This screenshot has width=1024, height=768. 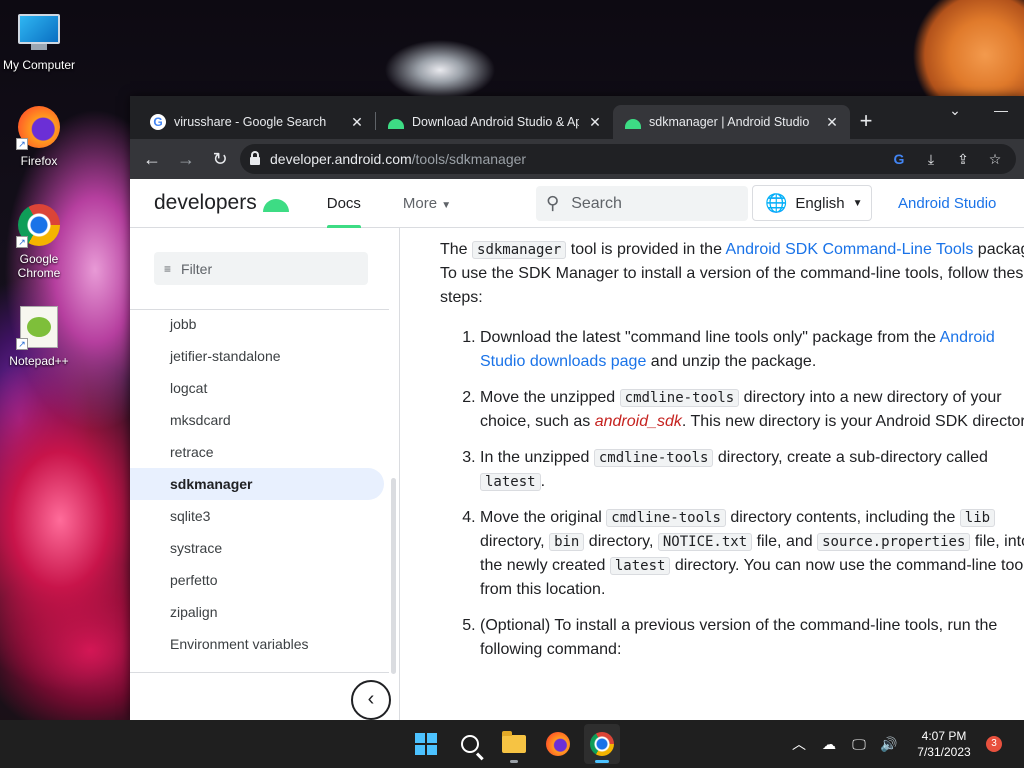 I want to click on desktop-icon-chrome: ↗ Google Chrome, so click(x=39, y=241).